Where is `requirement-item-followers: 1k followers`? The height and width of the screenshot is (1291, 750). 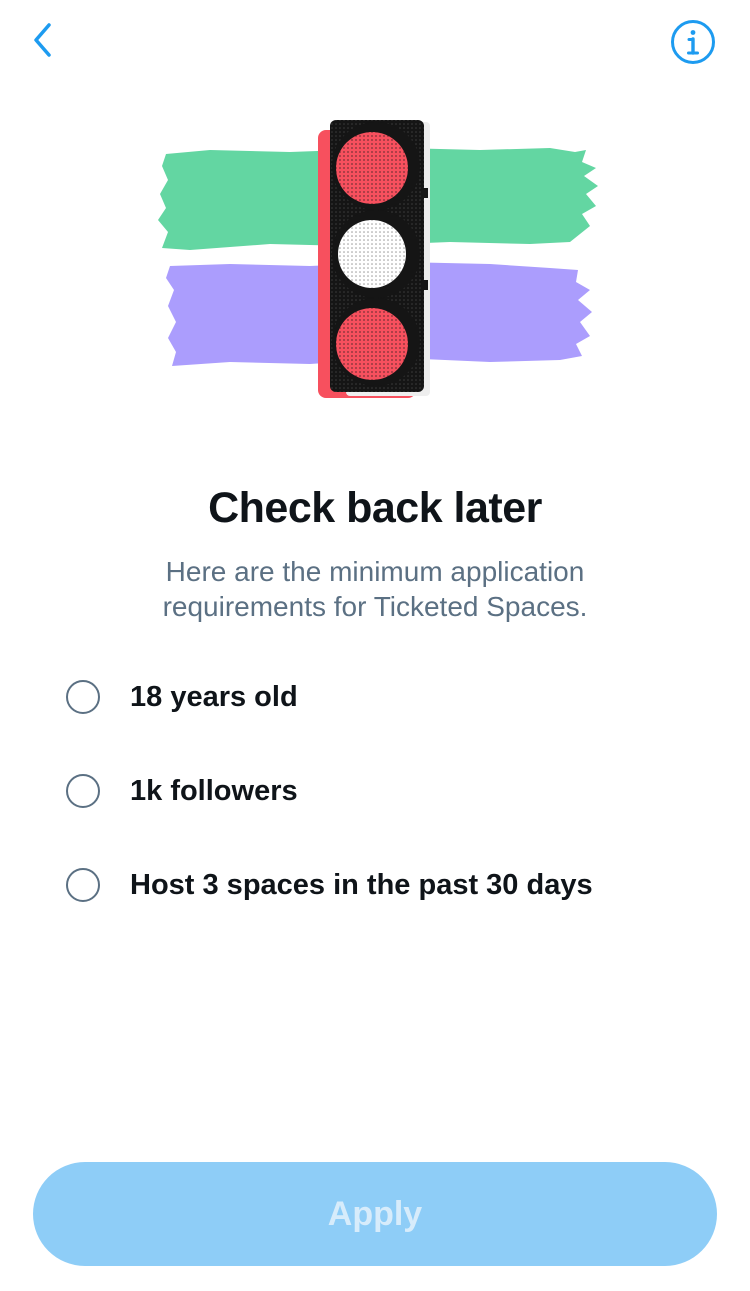
requirement-item-followers: 1k followers is located at coordinates (386, 809).